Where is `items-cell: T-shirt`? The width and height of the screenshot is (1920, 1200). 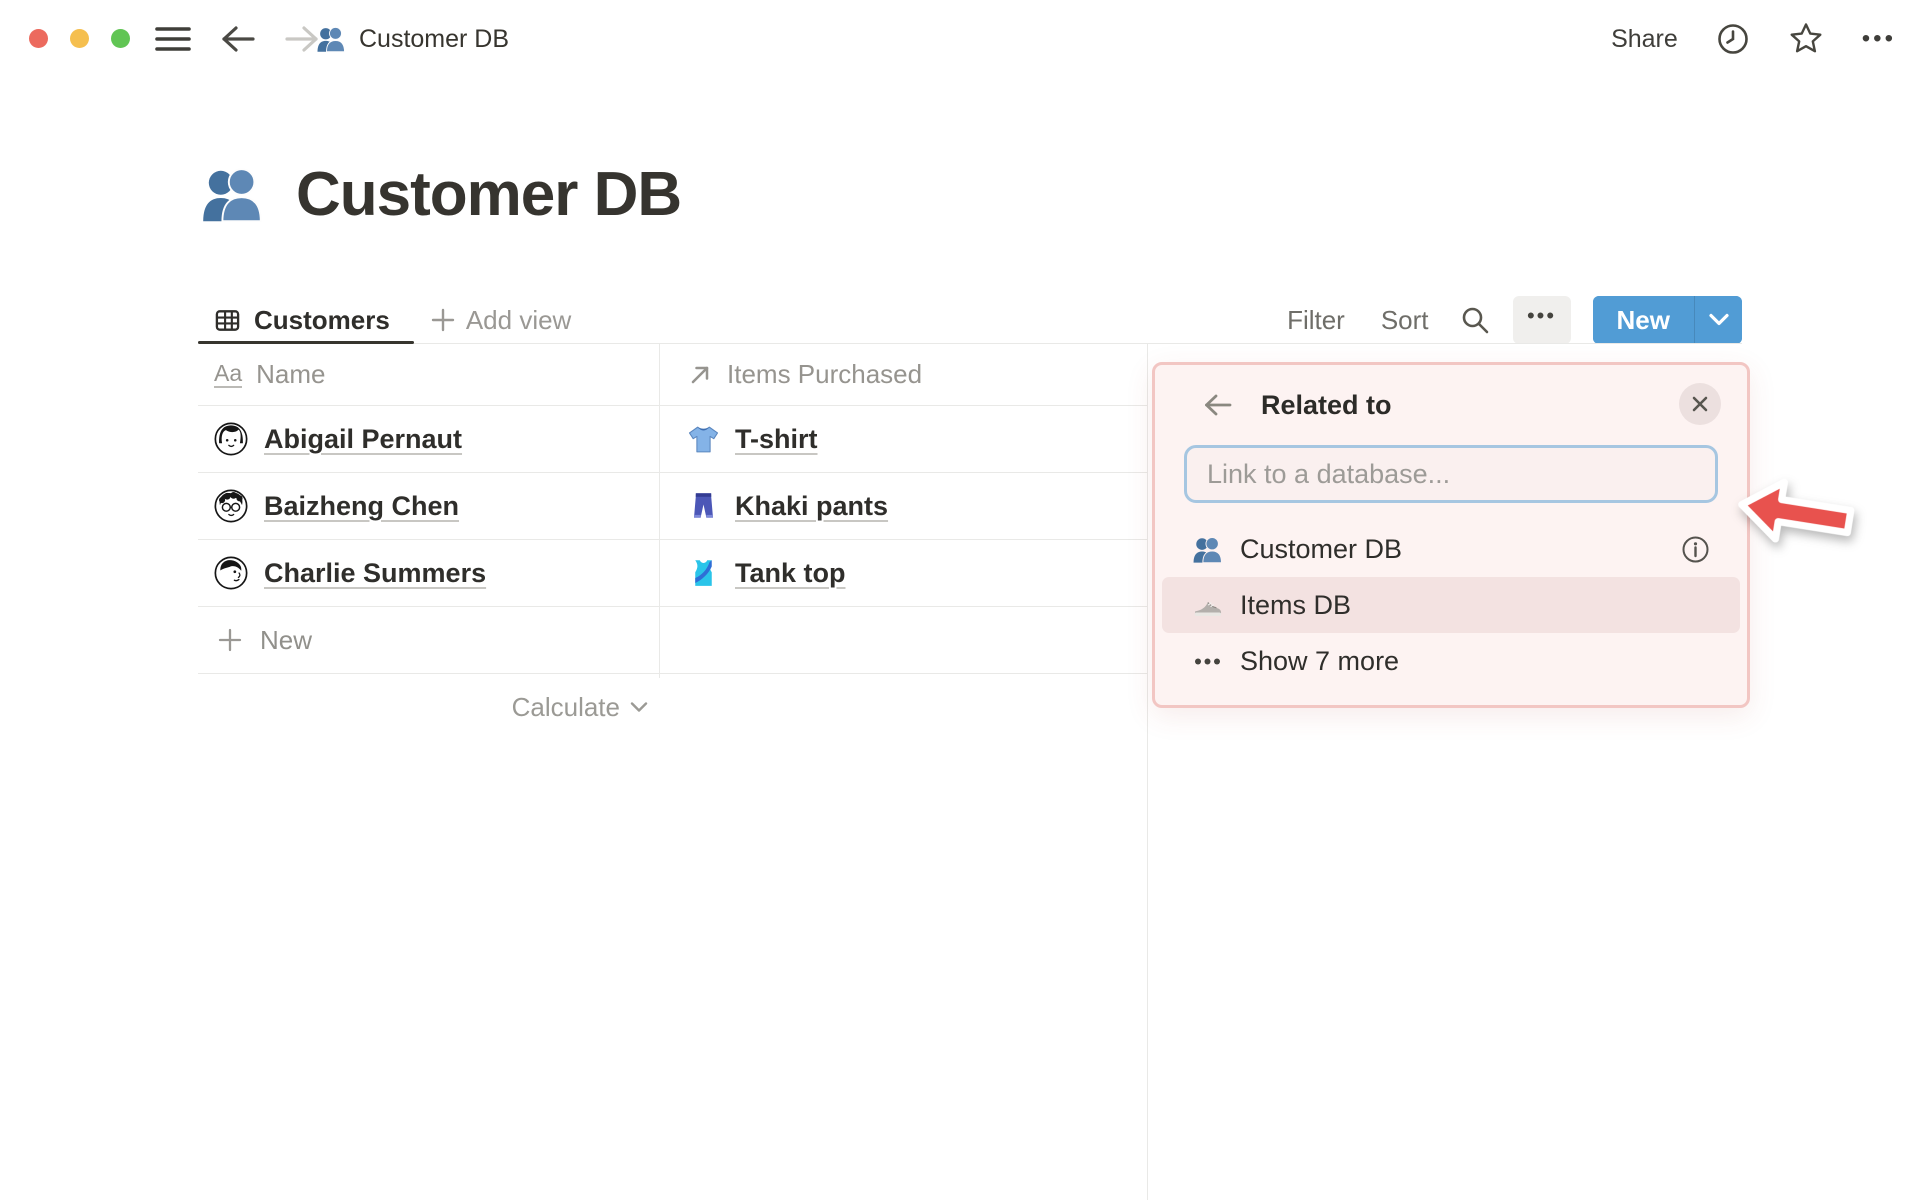 items-cell: T-shirt is located at coordinates (903, 439).